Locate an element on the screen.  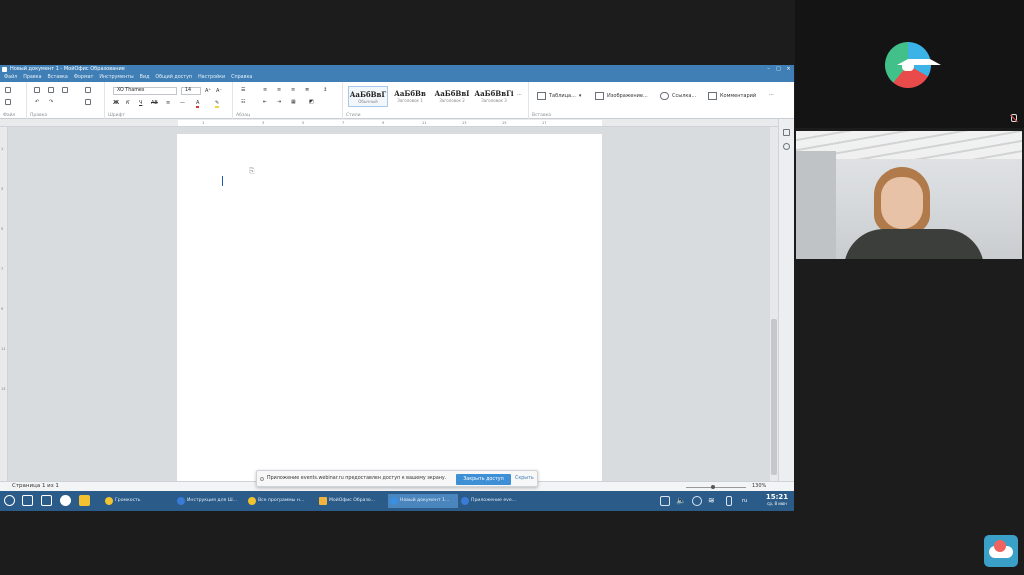
cut-icon is located at coordinates (37, 90).